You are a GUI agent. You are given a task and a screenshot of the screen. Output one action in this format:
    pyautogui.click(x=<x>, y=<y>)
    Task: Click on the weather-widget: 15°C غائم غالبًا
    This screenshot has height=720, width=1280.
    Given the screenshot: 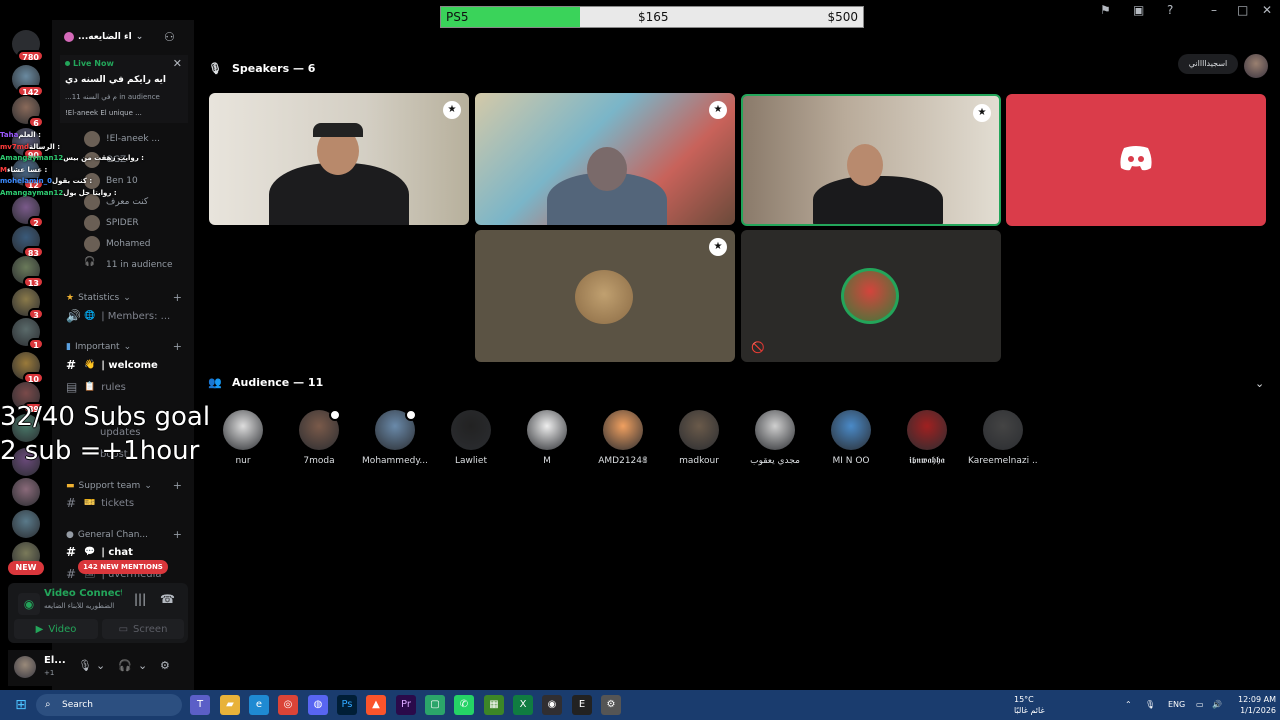 What is the action you would take?
    pyautogui.click(x=1029, y=705)
    